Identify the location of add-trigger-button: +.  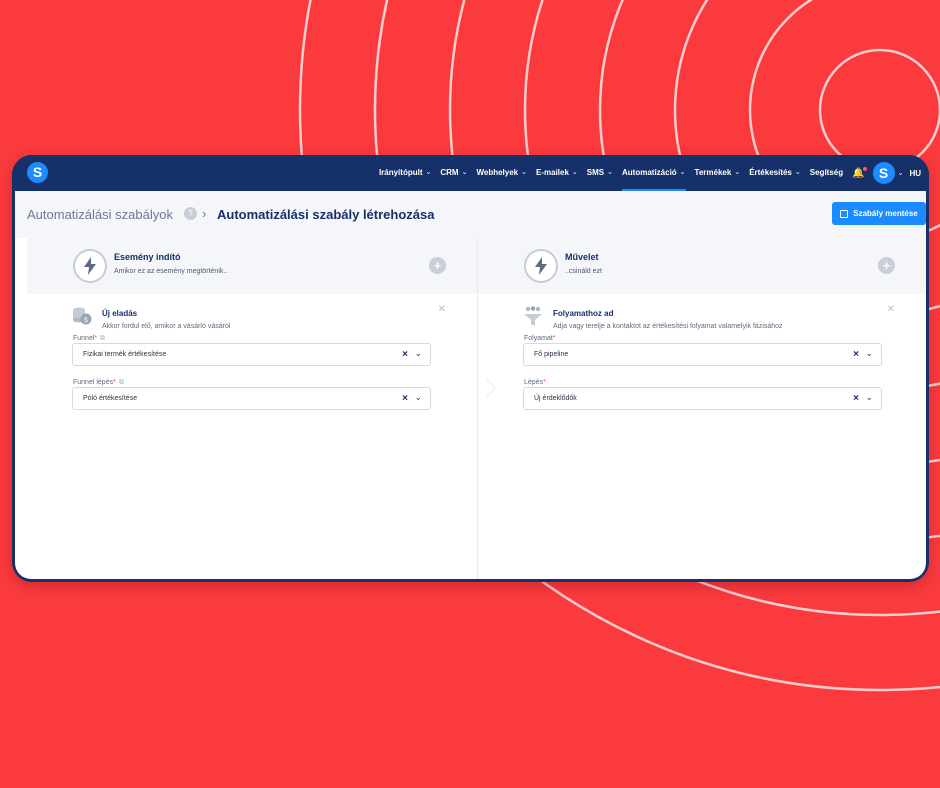
(437, 265).